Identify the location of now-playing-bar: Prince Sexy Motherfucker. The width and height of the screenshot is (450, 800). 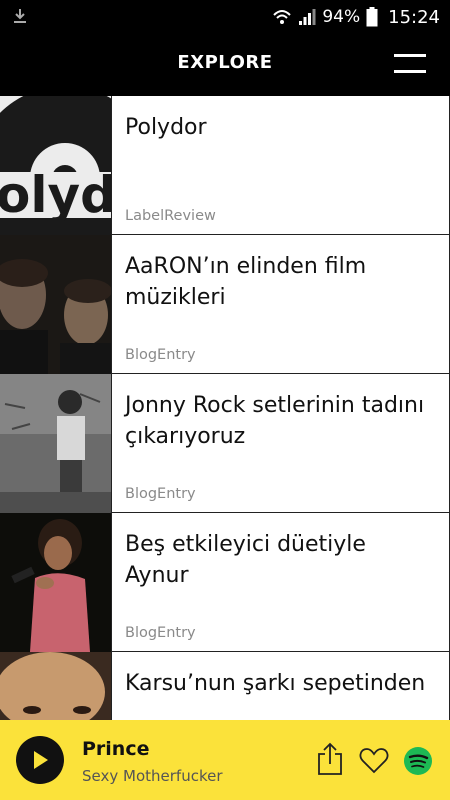
(225, 760).